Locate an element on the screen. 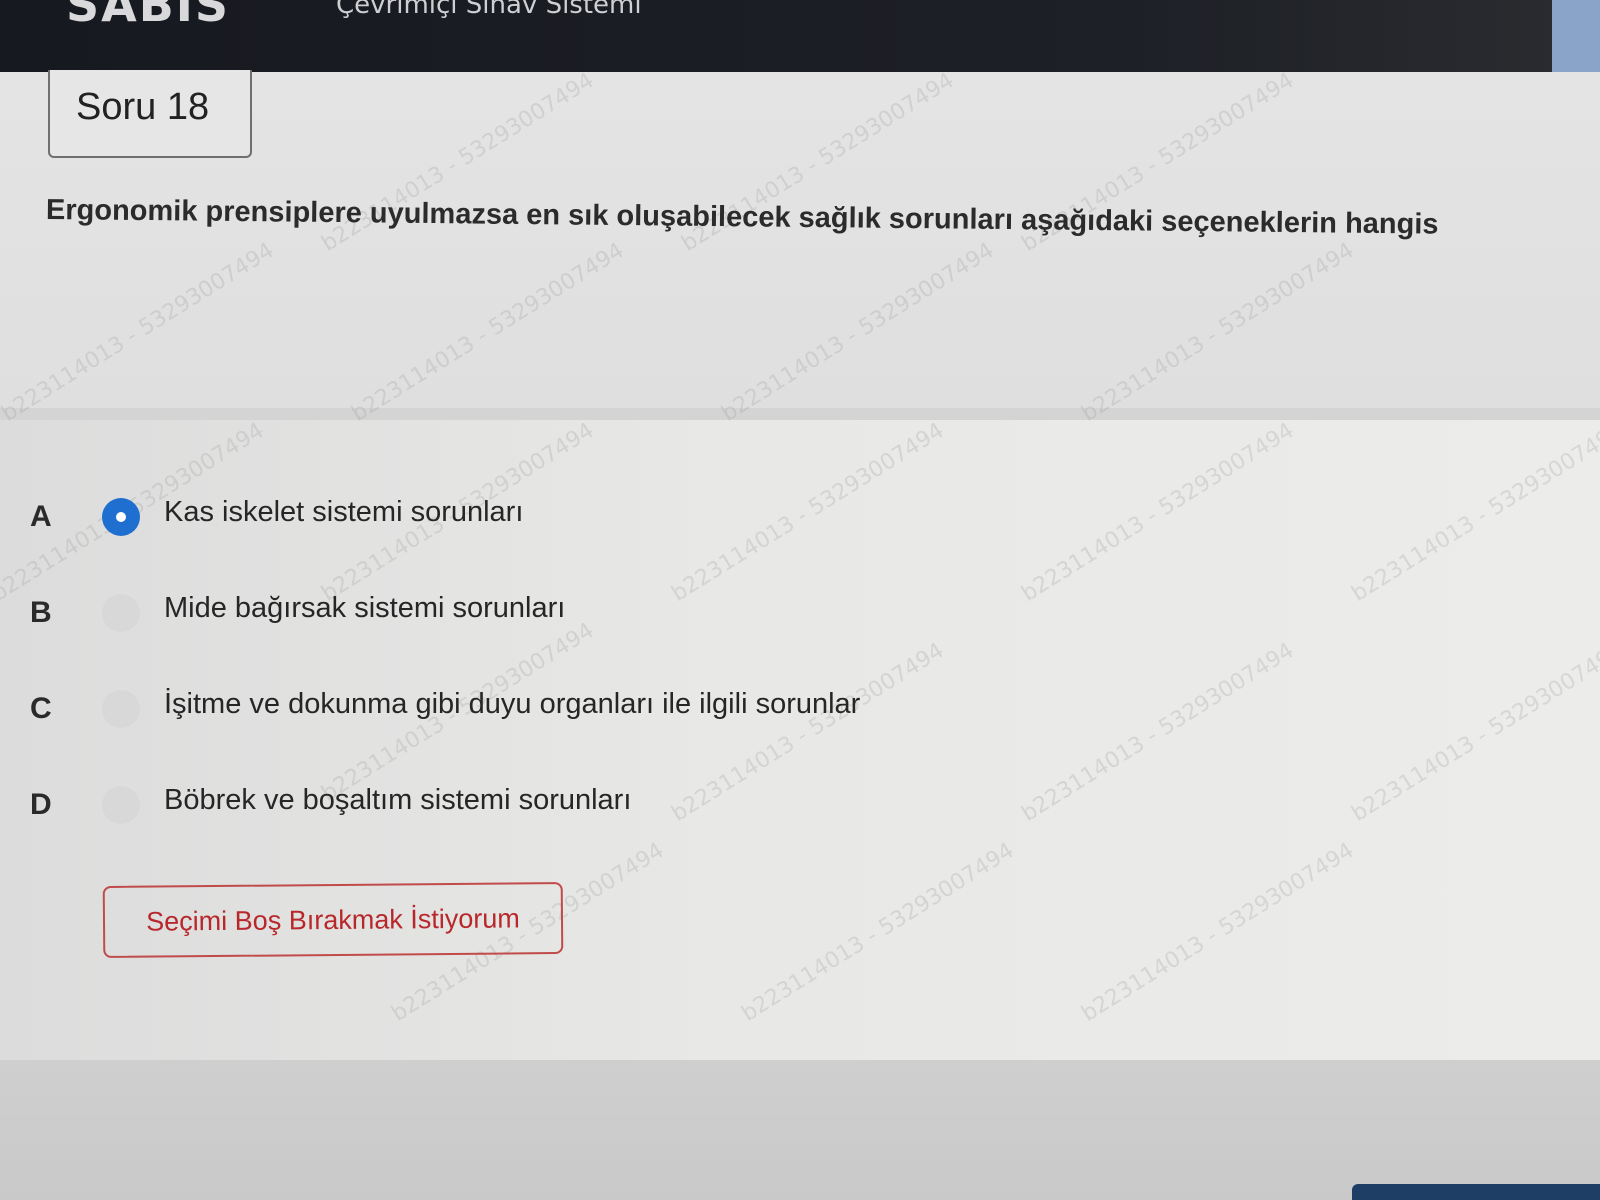 Image resolution: width=1600 pixels, height=1200 pixels. question-number-box: Soru 18 is located at coordinates (150, 114).